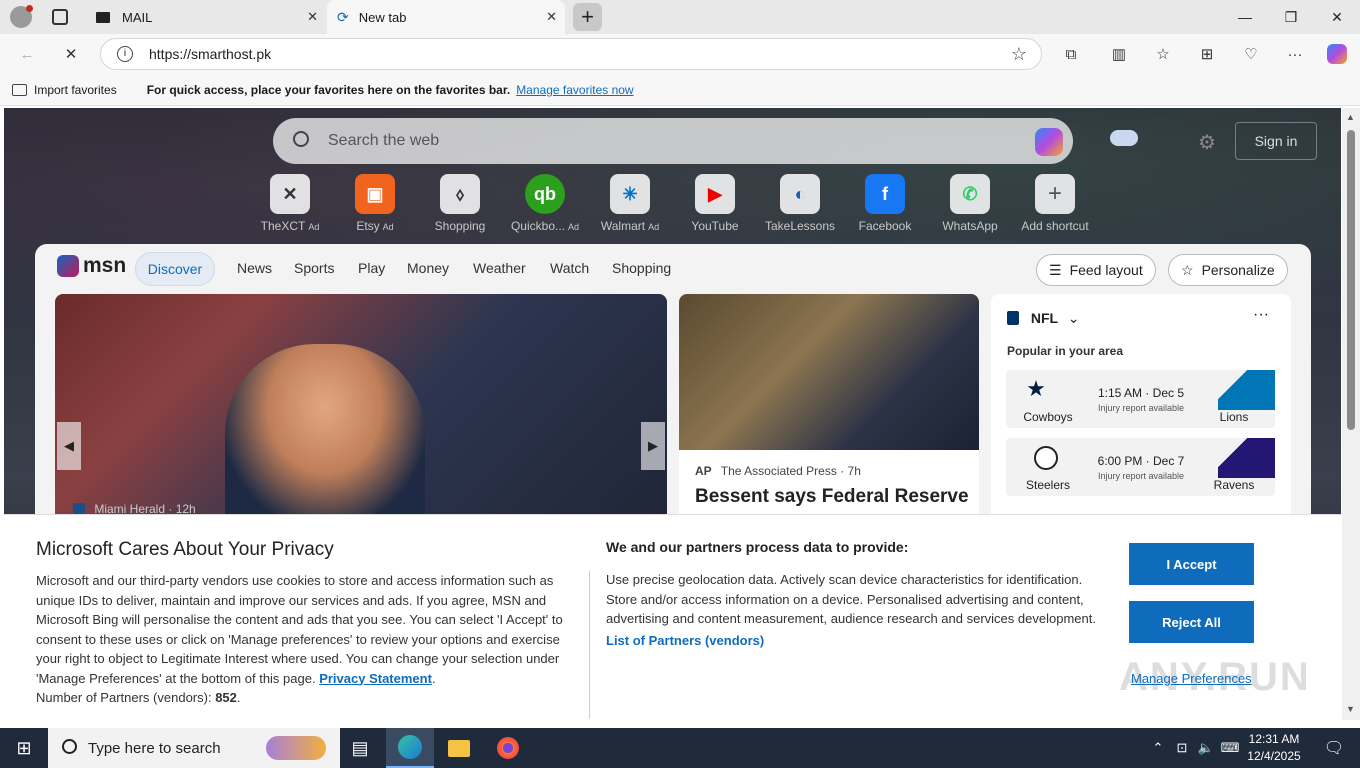 This screenshot has height=768, width=1360. I want to click on shortcut-label: Etsy, so click(368, 226).